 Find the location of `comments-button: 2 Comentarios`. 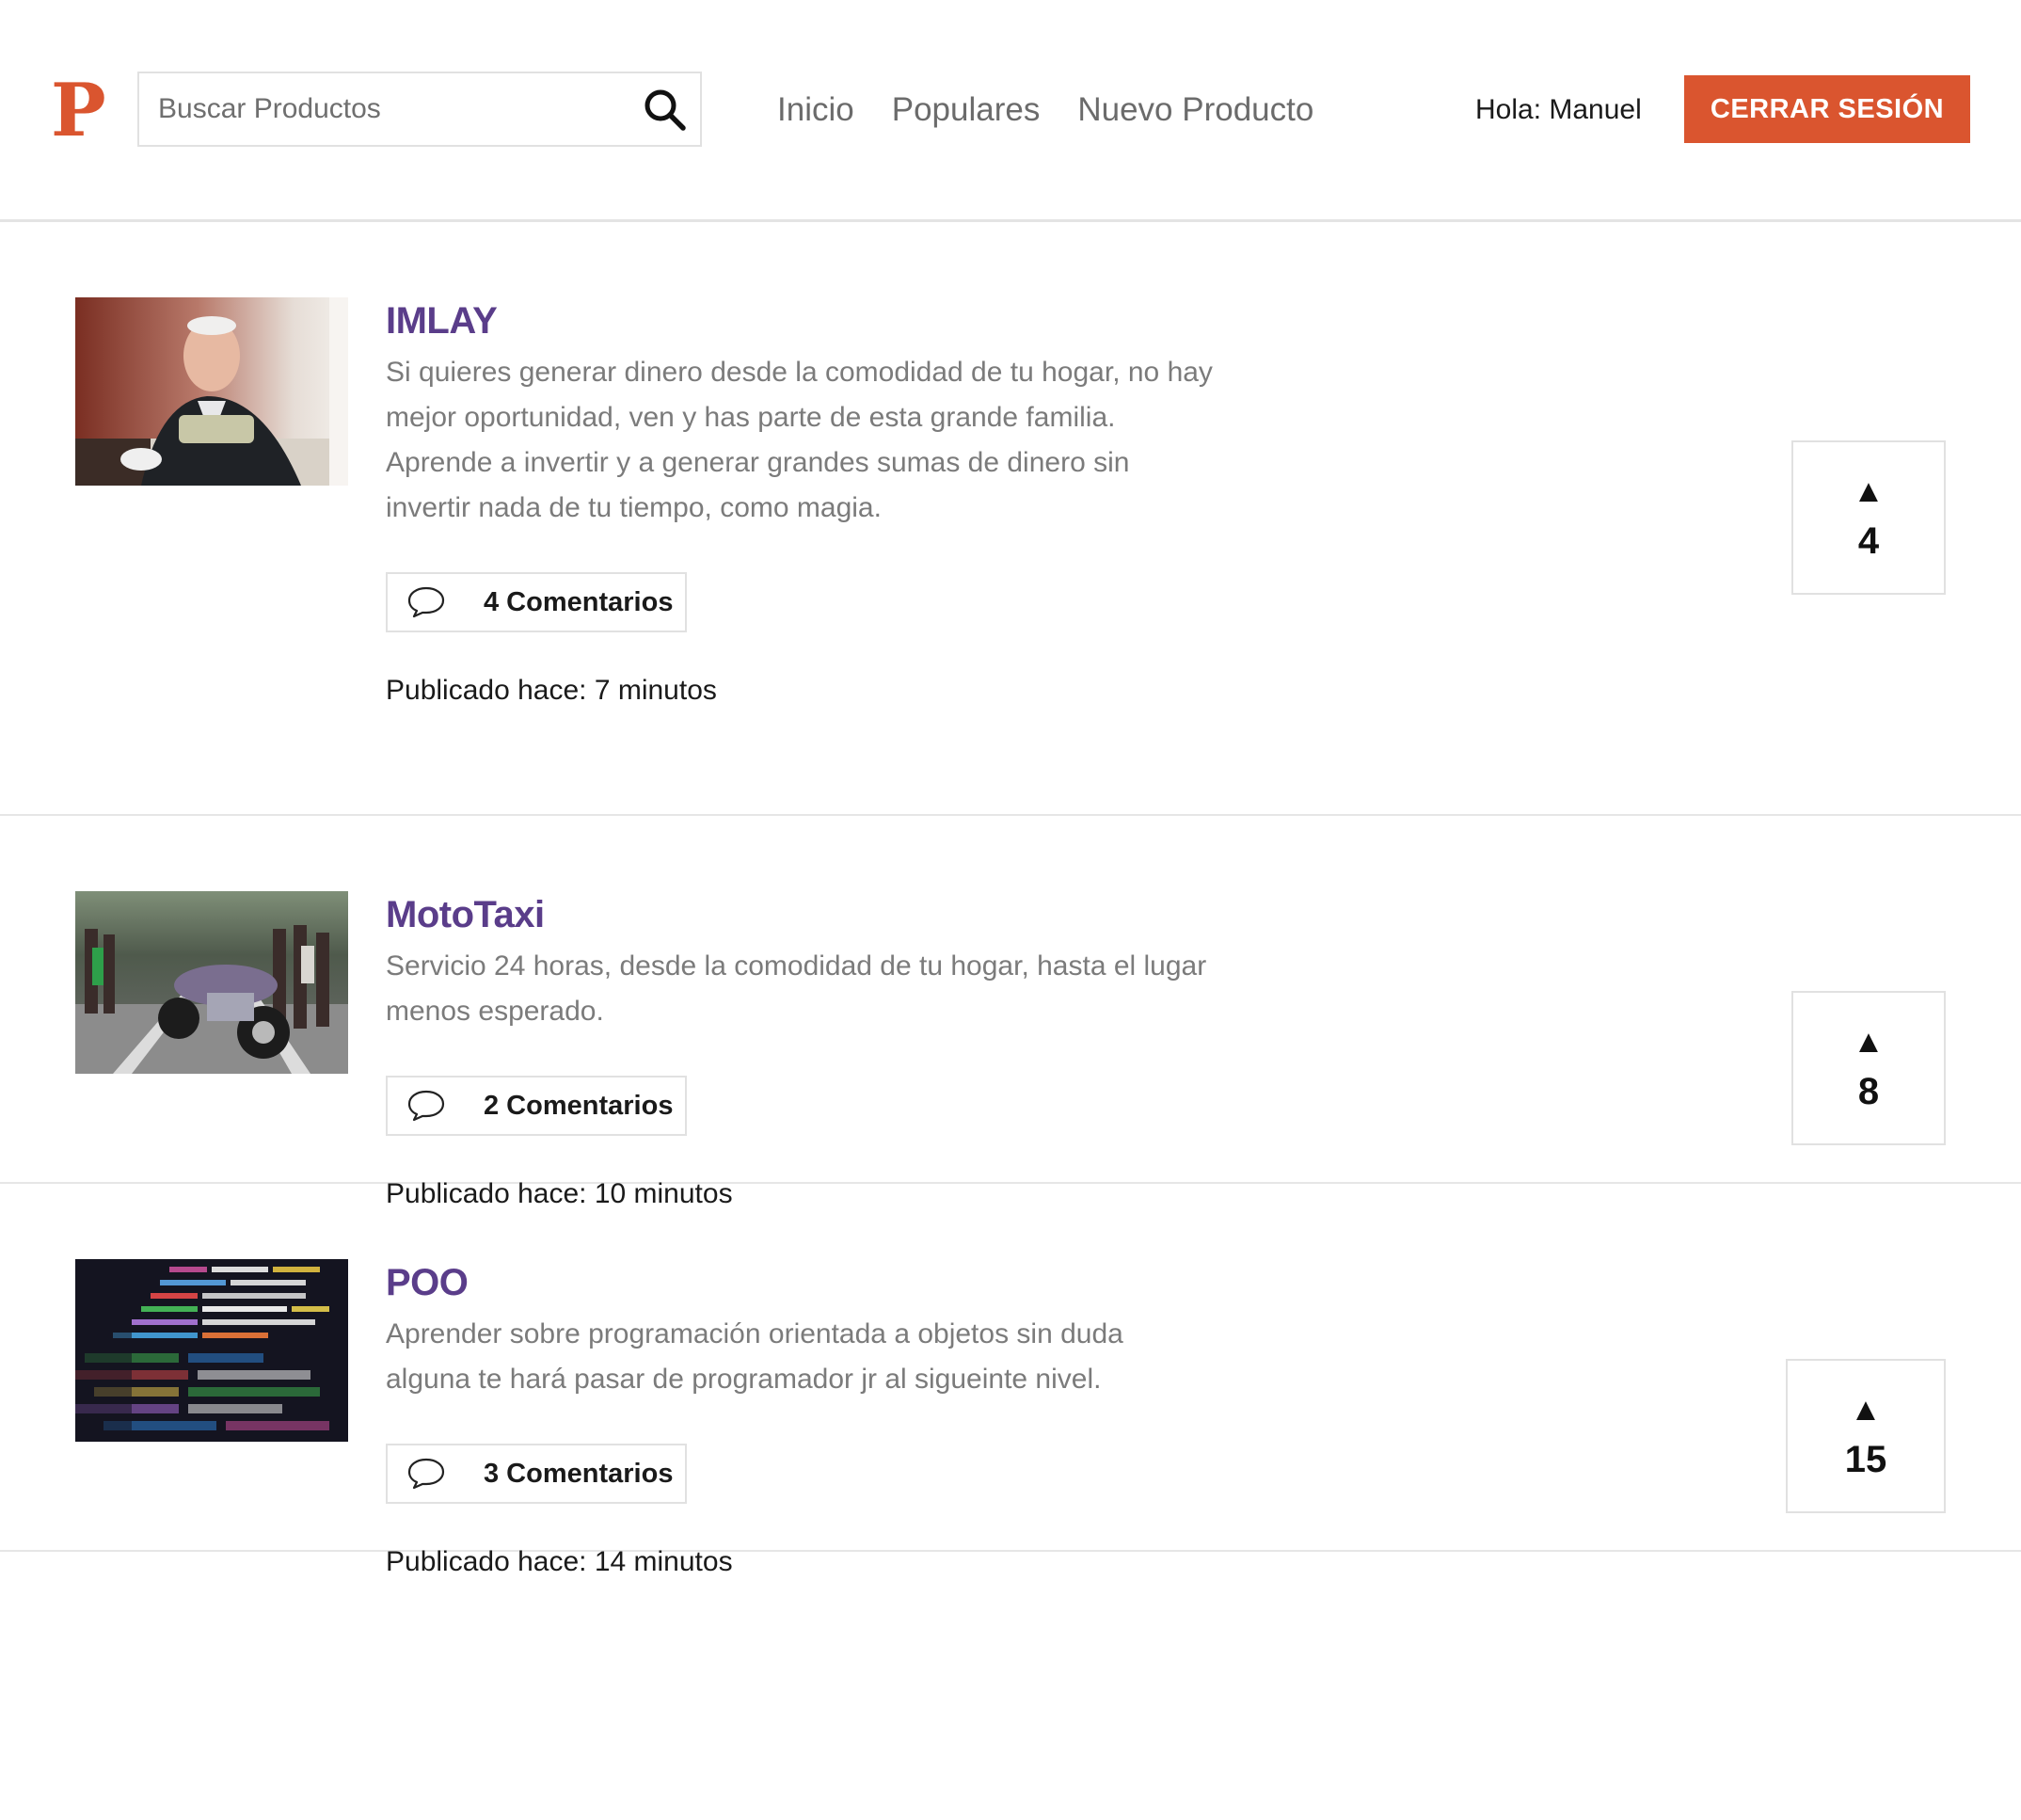

comments-button: 2 Comentarios is located at coordinates (536, 1106).